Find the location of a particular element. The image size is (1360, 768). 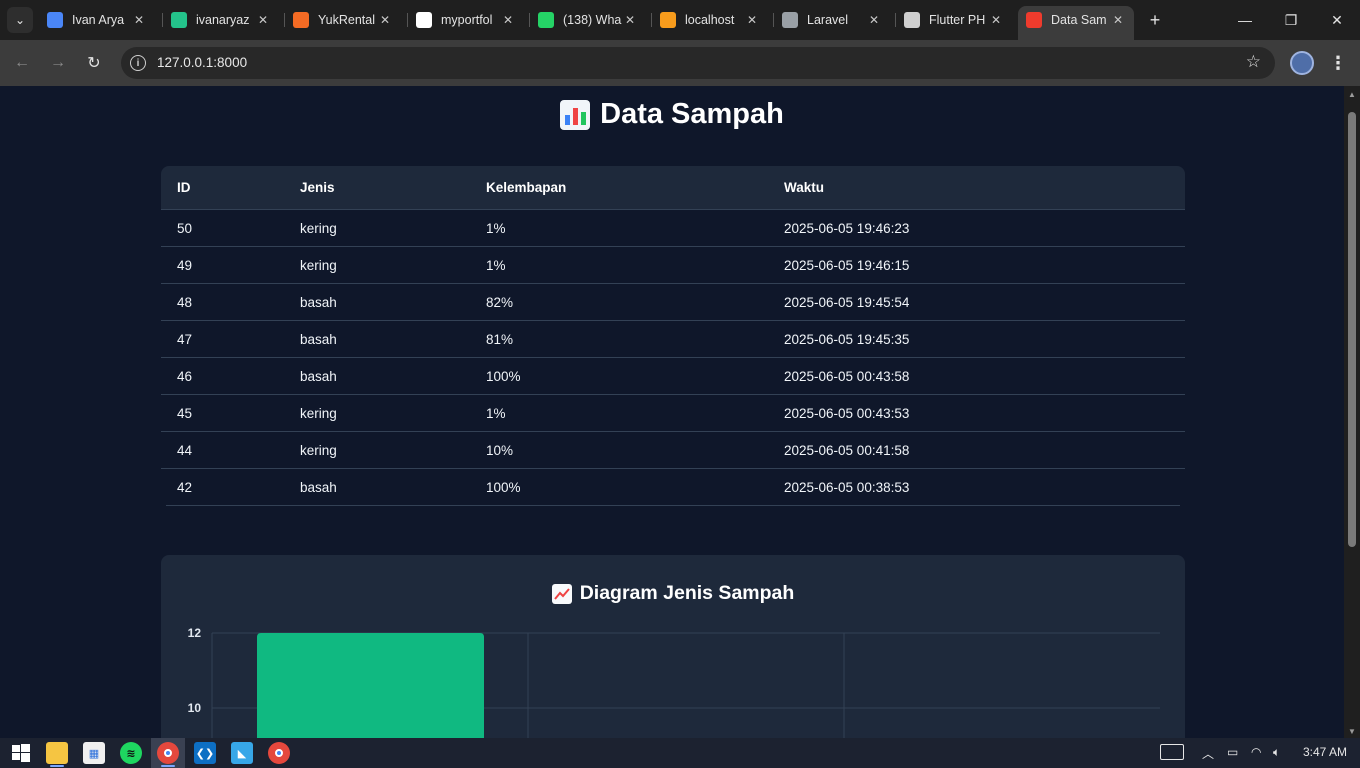

tab-title: ivanaryaz is located at coordinates (223, 20).